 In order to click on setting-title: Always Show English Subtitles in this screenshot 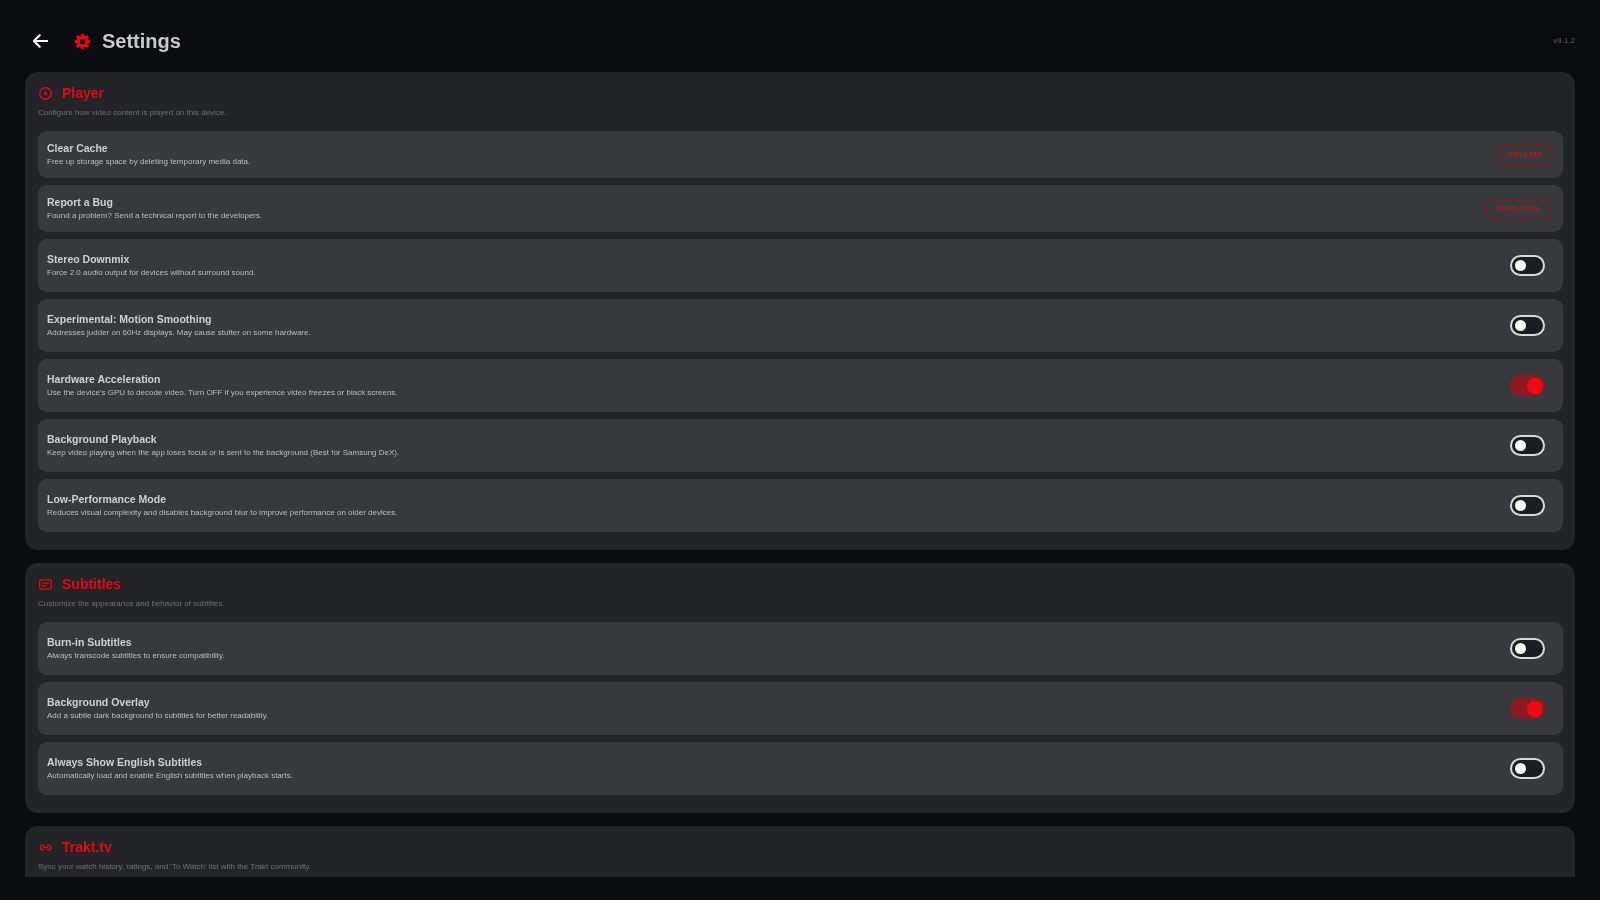, I will do `click(125, 762)`.